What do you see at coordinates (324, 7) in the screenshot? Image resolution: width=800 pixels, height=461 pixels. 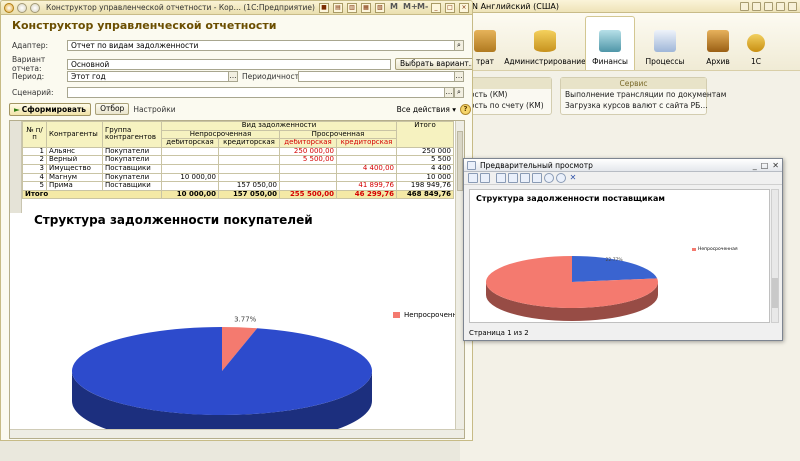 I see `save-icon: ■` at bounding box center [324, 7].